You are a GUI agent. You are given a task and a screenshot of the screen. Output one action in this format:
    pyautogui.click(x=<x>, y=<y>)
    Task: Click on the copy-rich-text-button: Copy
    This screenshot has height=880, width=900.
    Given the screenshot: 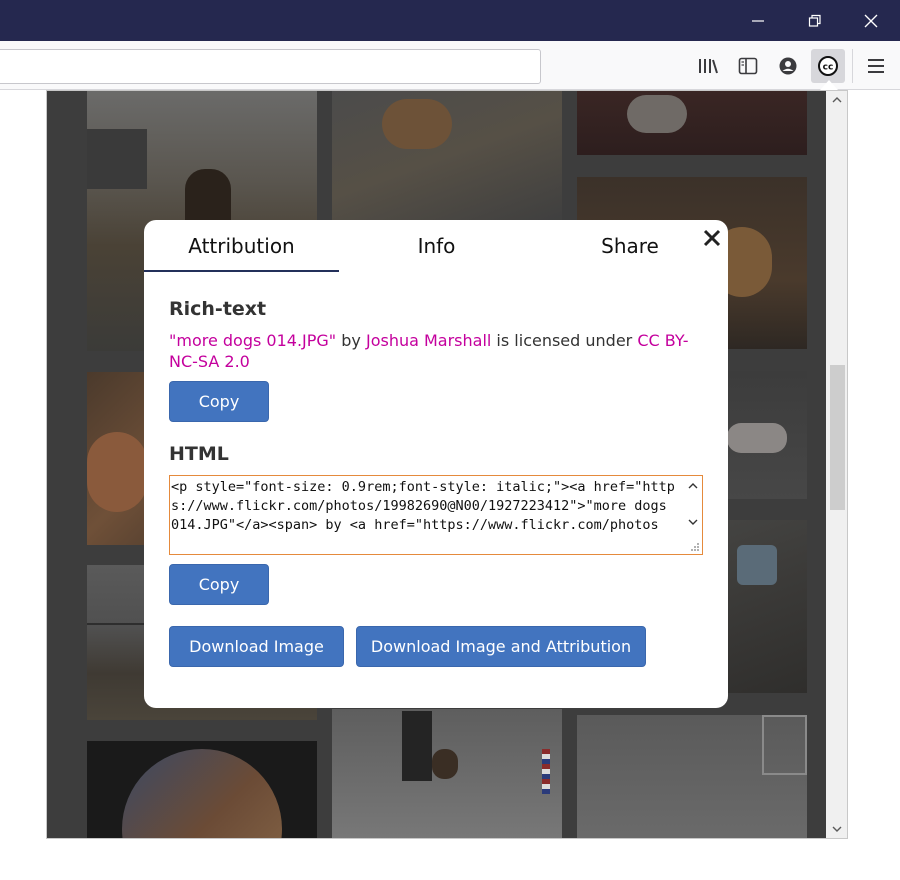 What is the action you would take?
    pyautogui.click(x=219, y=401)
    